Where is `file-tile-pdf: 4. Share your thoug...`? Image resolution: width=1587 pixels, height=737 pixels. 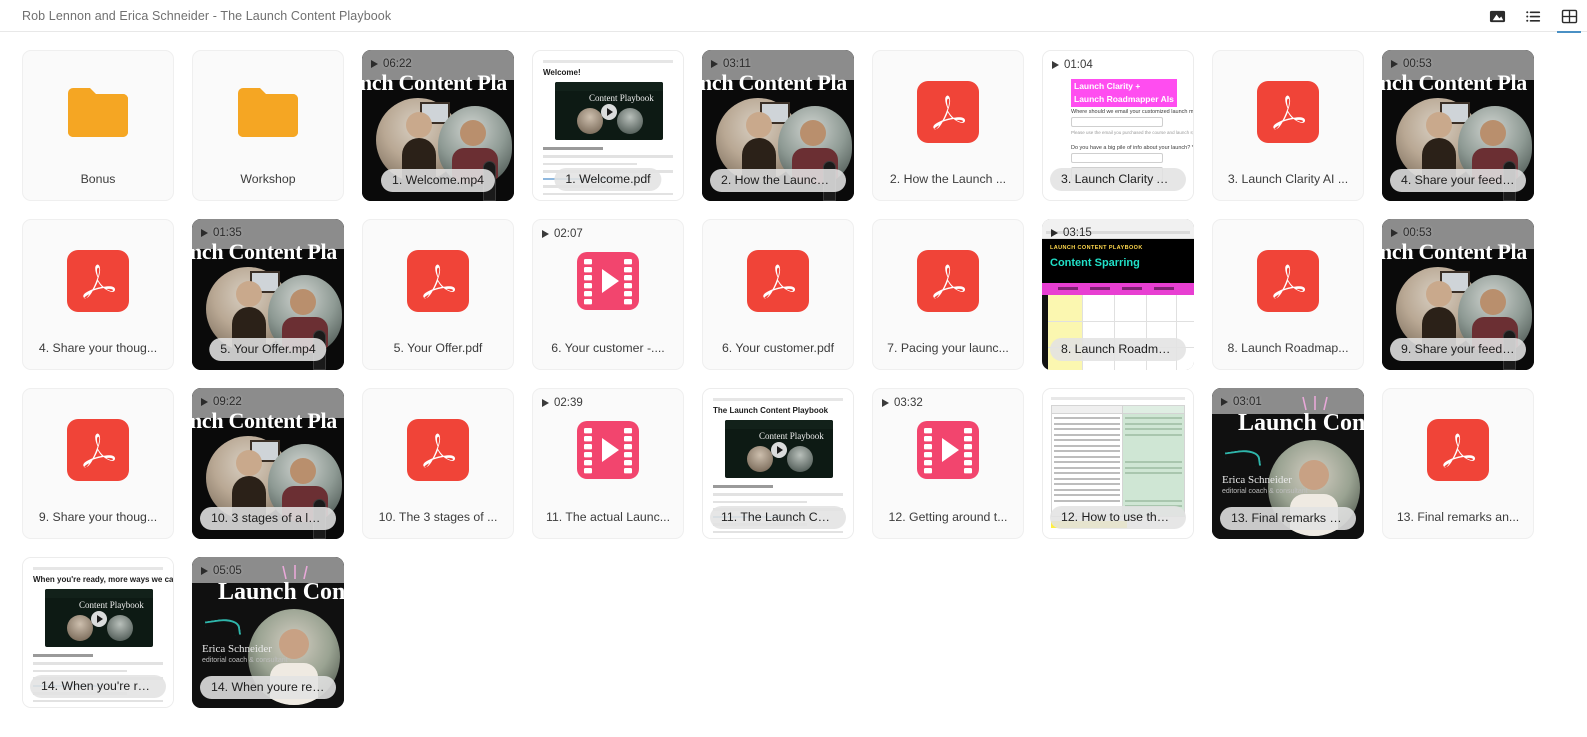
file-tile-pdf: 4. Share your thoug... is located at coordinates (98, 294).